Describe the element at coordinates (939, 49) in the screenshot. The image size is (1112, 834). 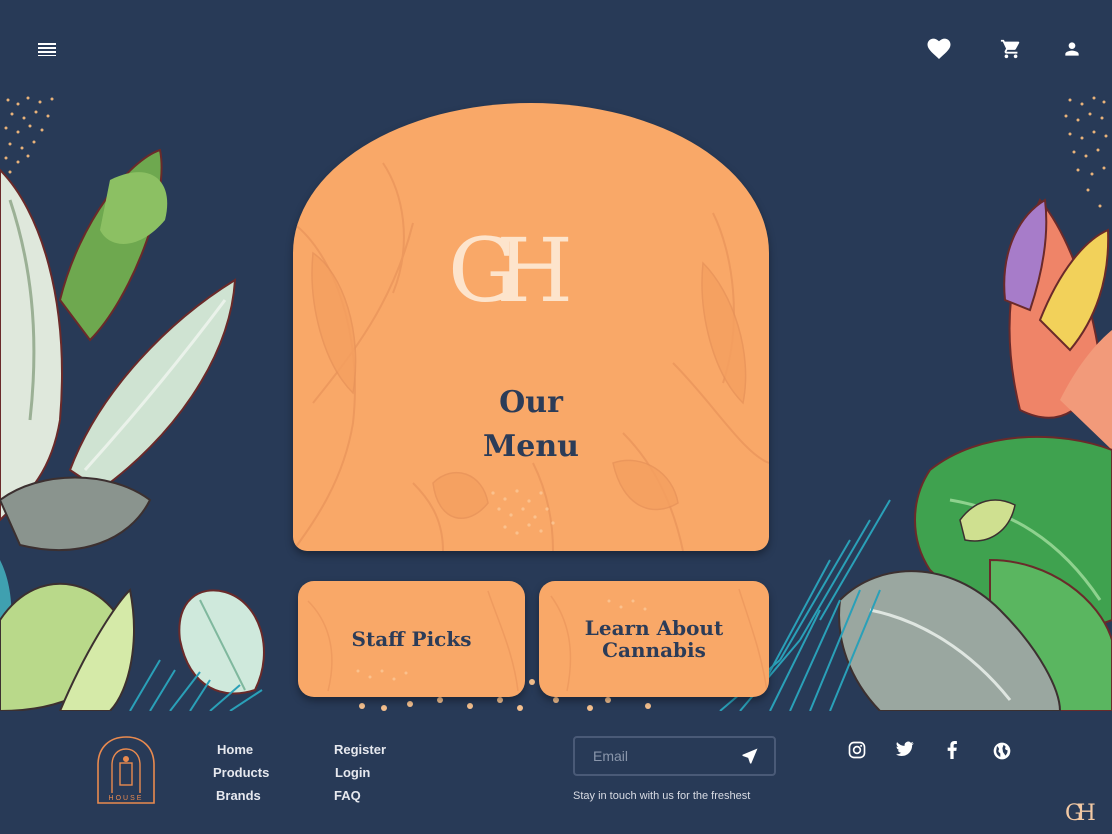
I see `heart-icon` at that location.